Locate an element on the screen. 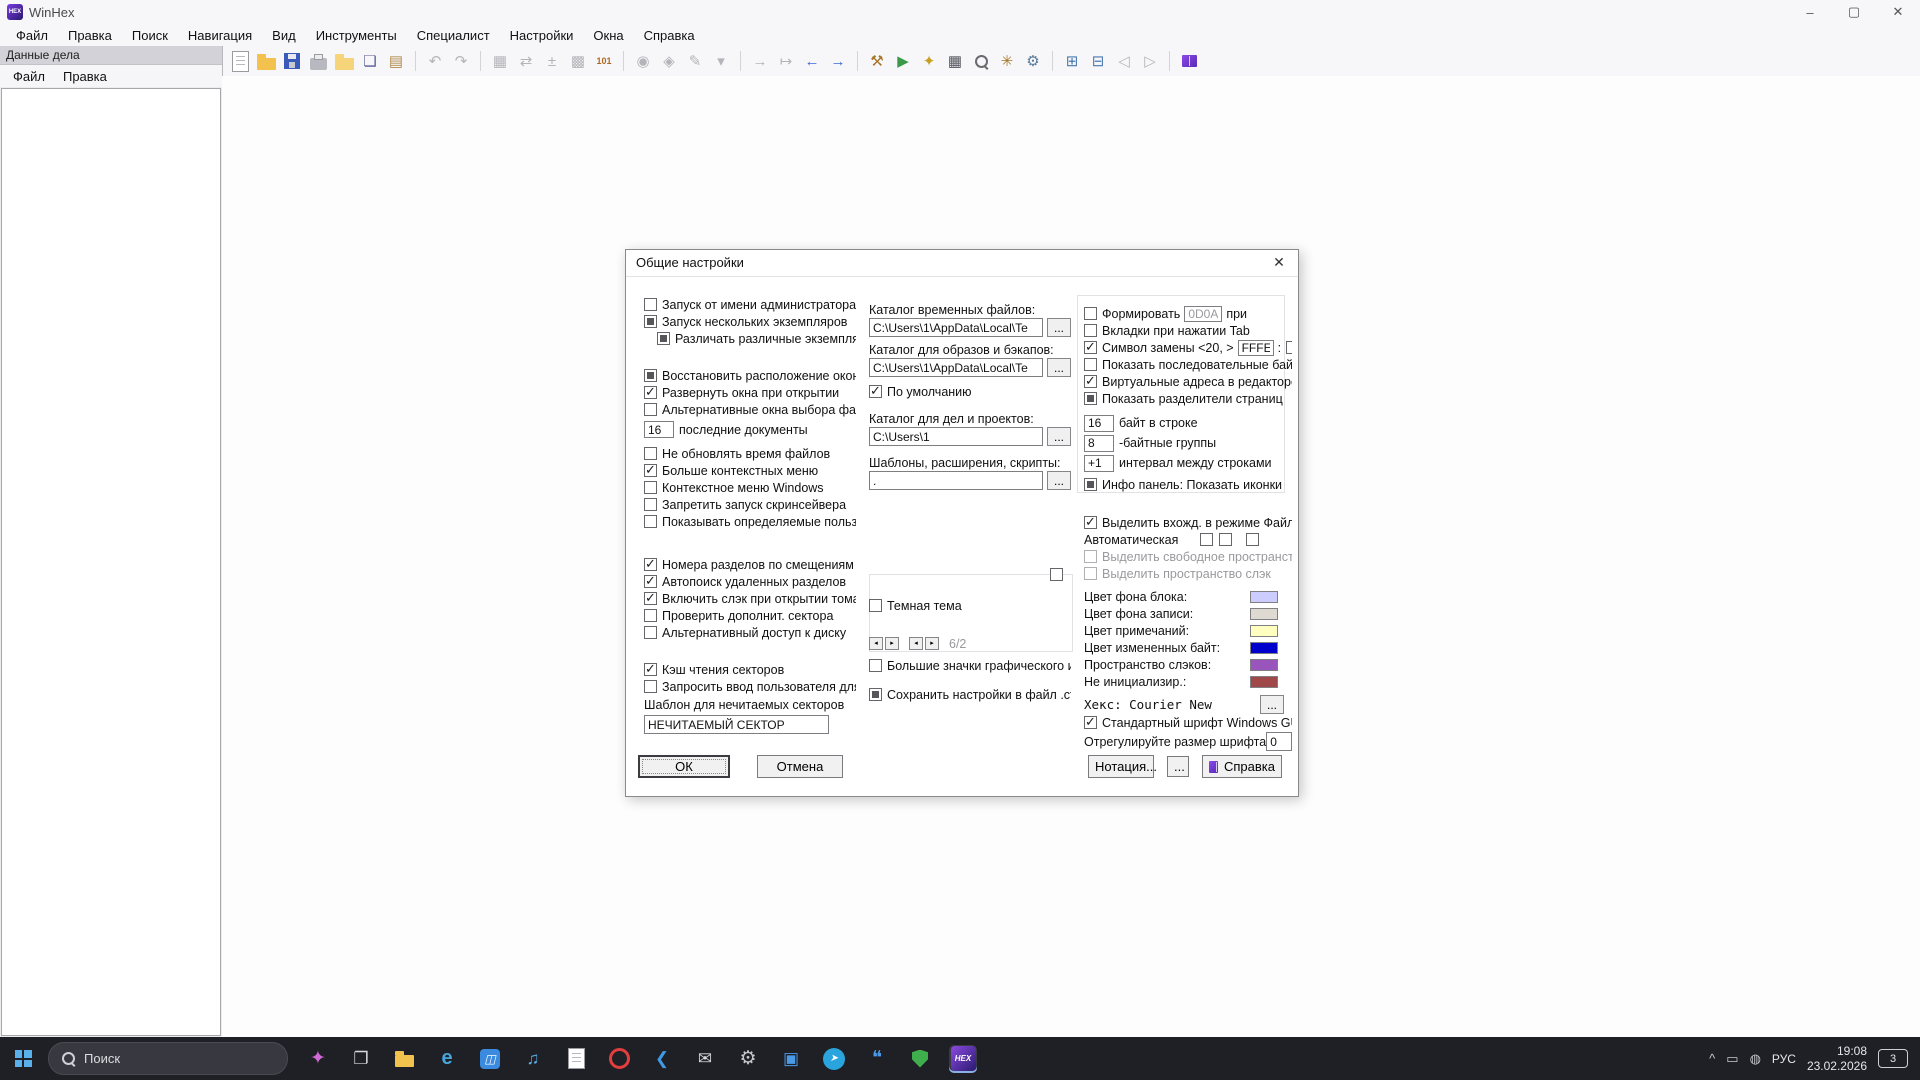 Image resolution: width=1920 pixels, height=1080 pixels. replace-icon: ✎ is located at coordinates (695, 61).